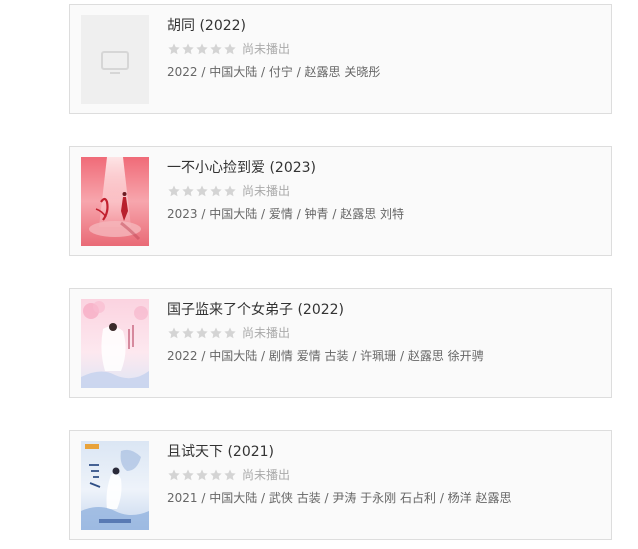  I want to click on subject-title: 且试天下 (2021), so click(384, 452).